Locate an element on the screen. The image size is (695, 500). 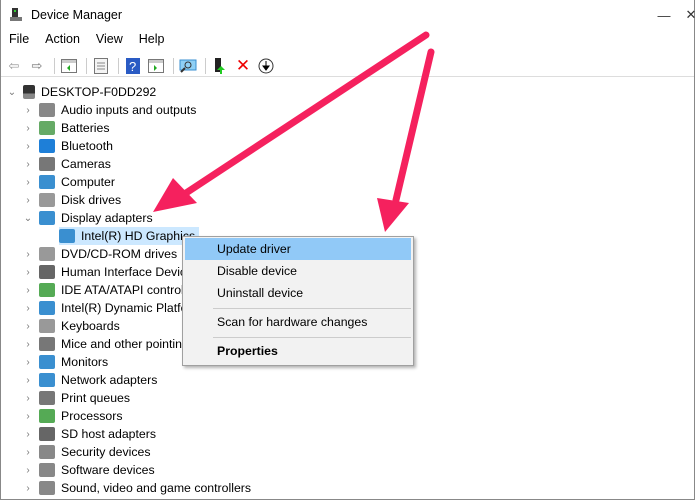
uninstall-icon: ✕ is located at coordinates (243, 65).